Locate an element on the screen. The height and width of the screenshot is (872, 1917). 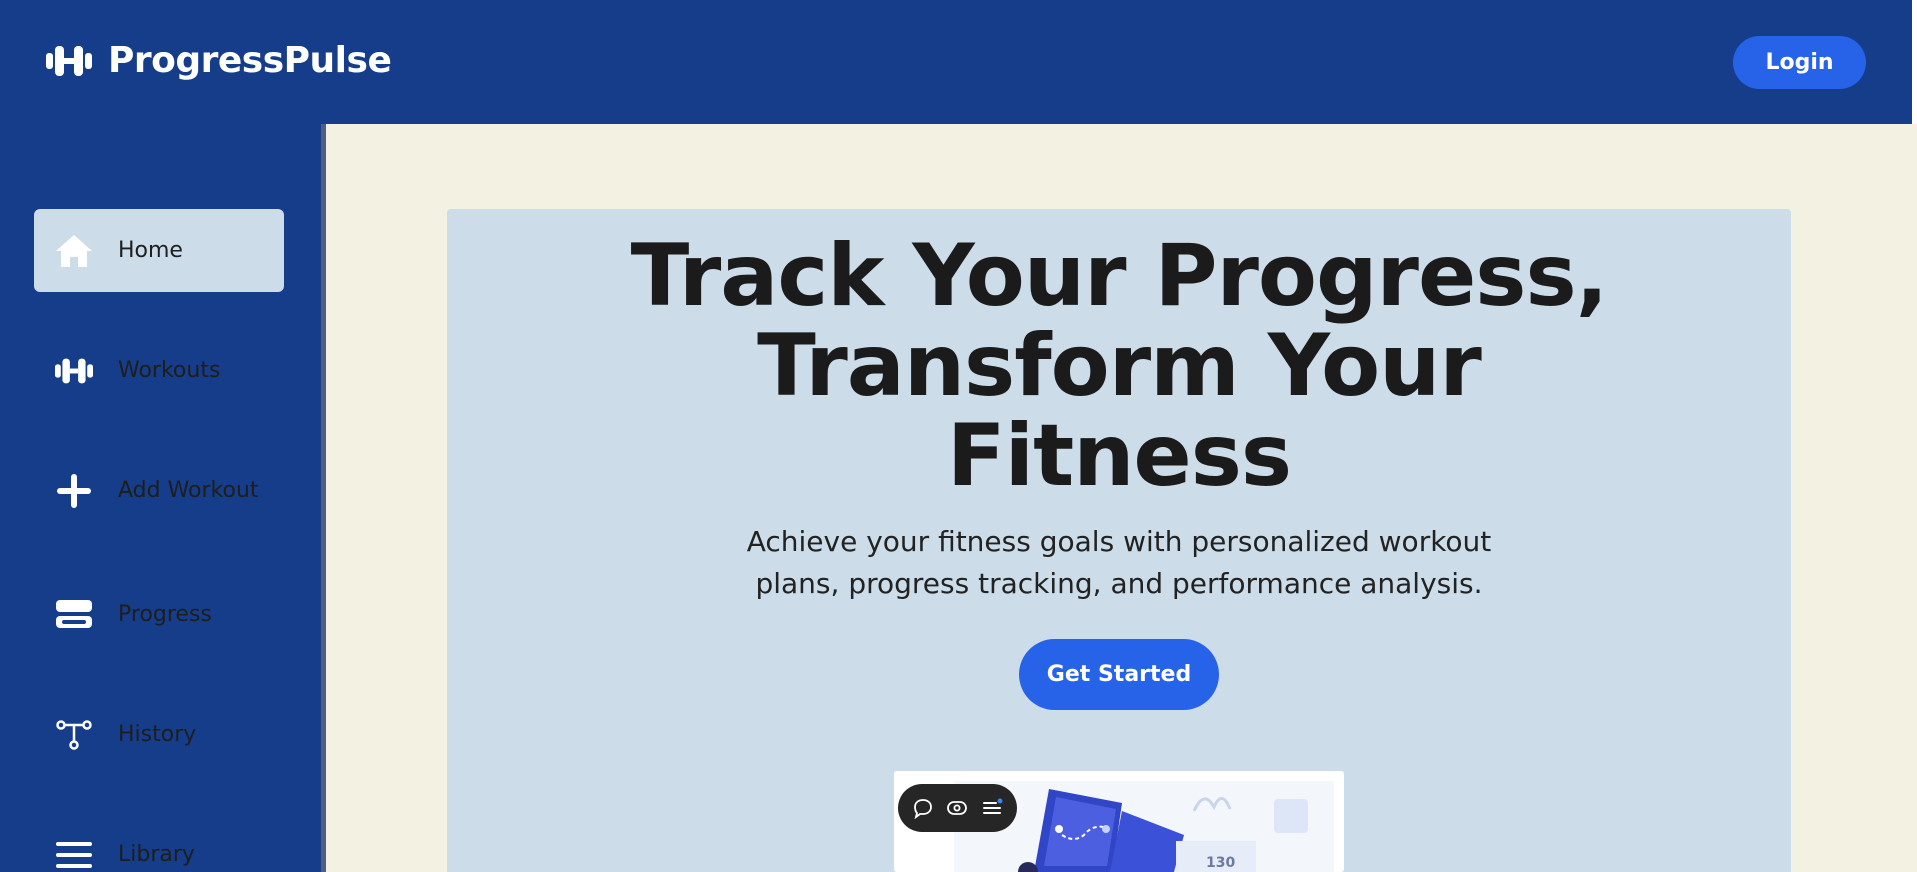
sidebar-item-library: Library is located at coordinates (159, 842).